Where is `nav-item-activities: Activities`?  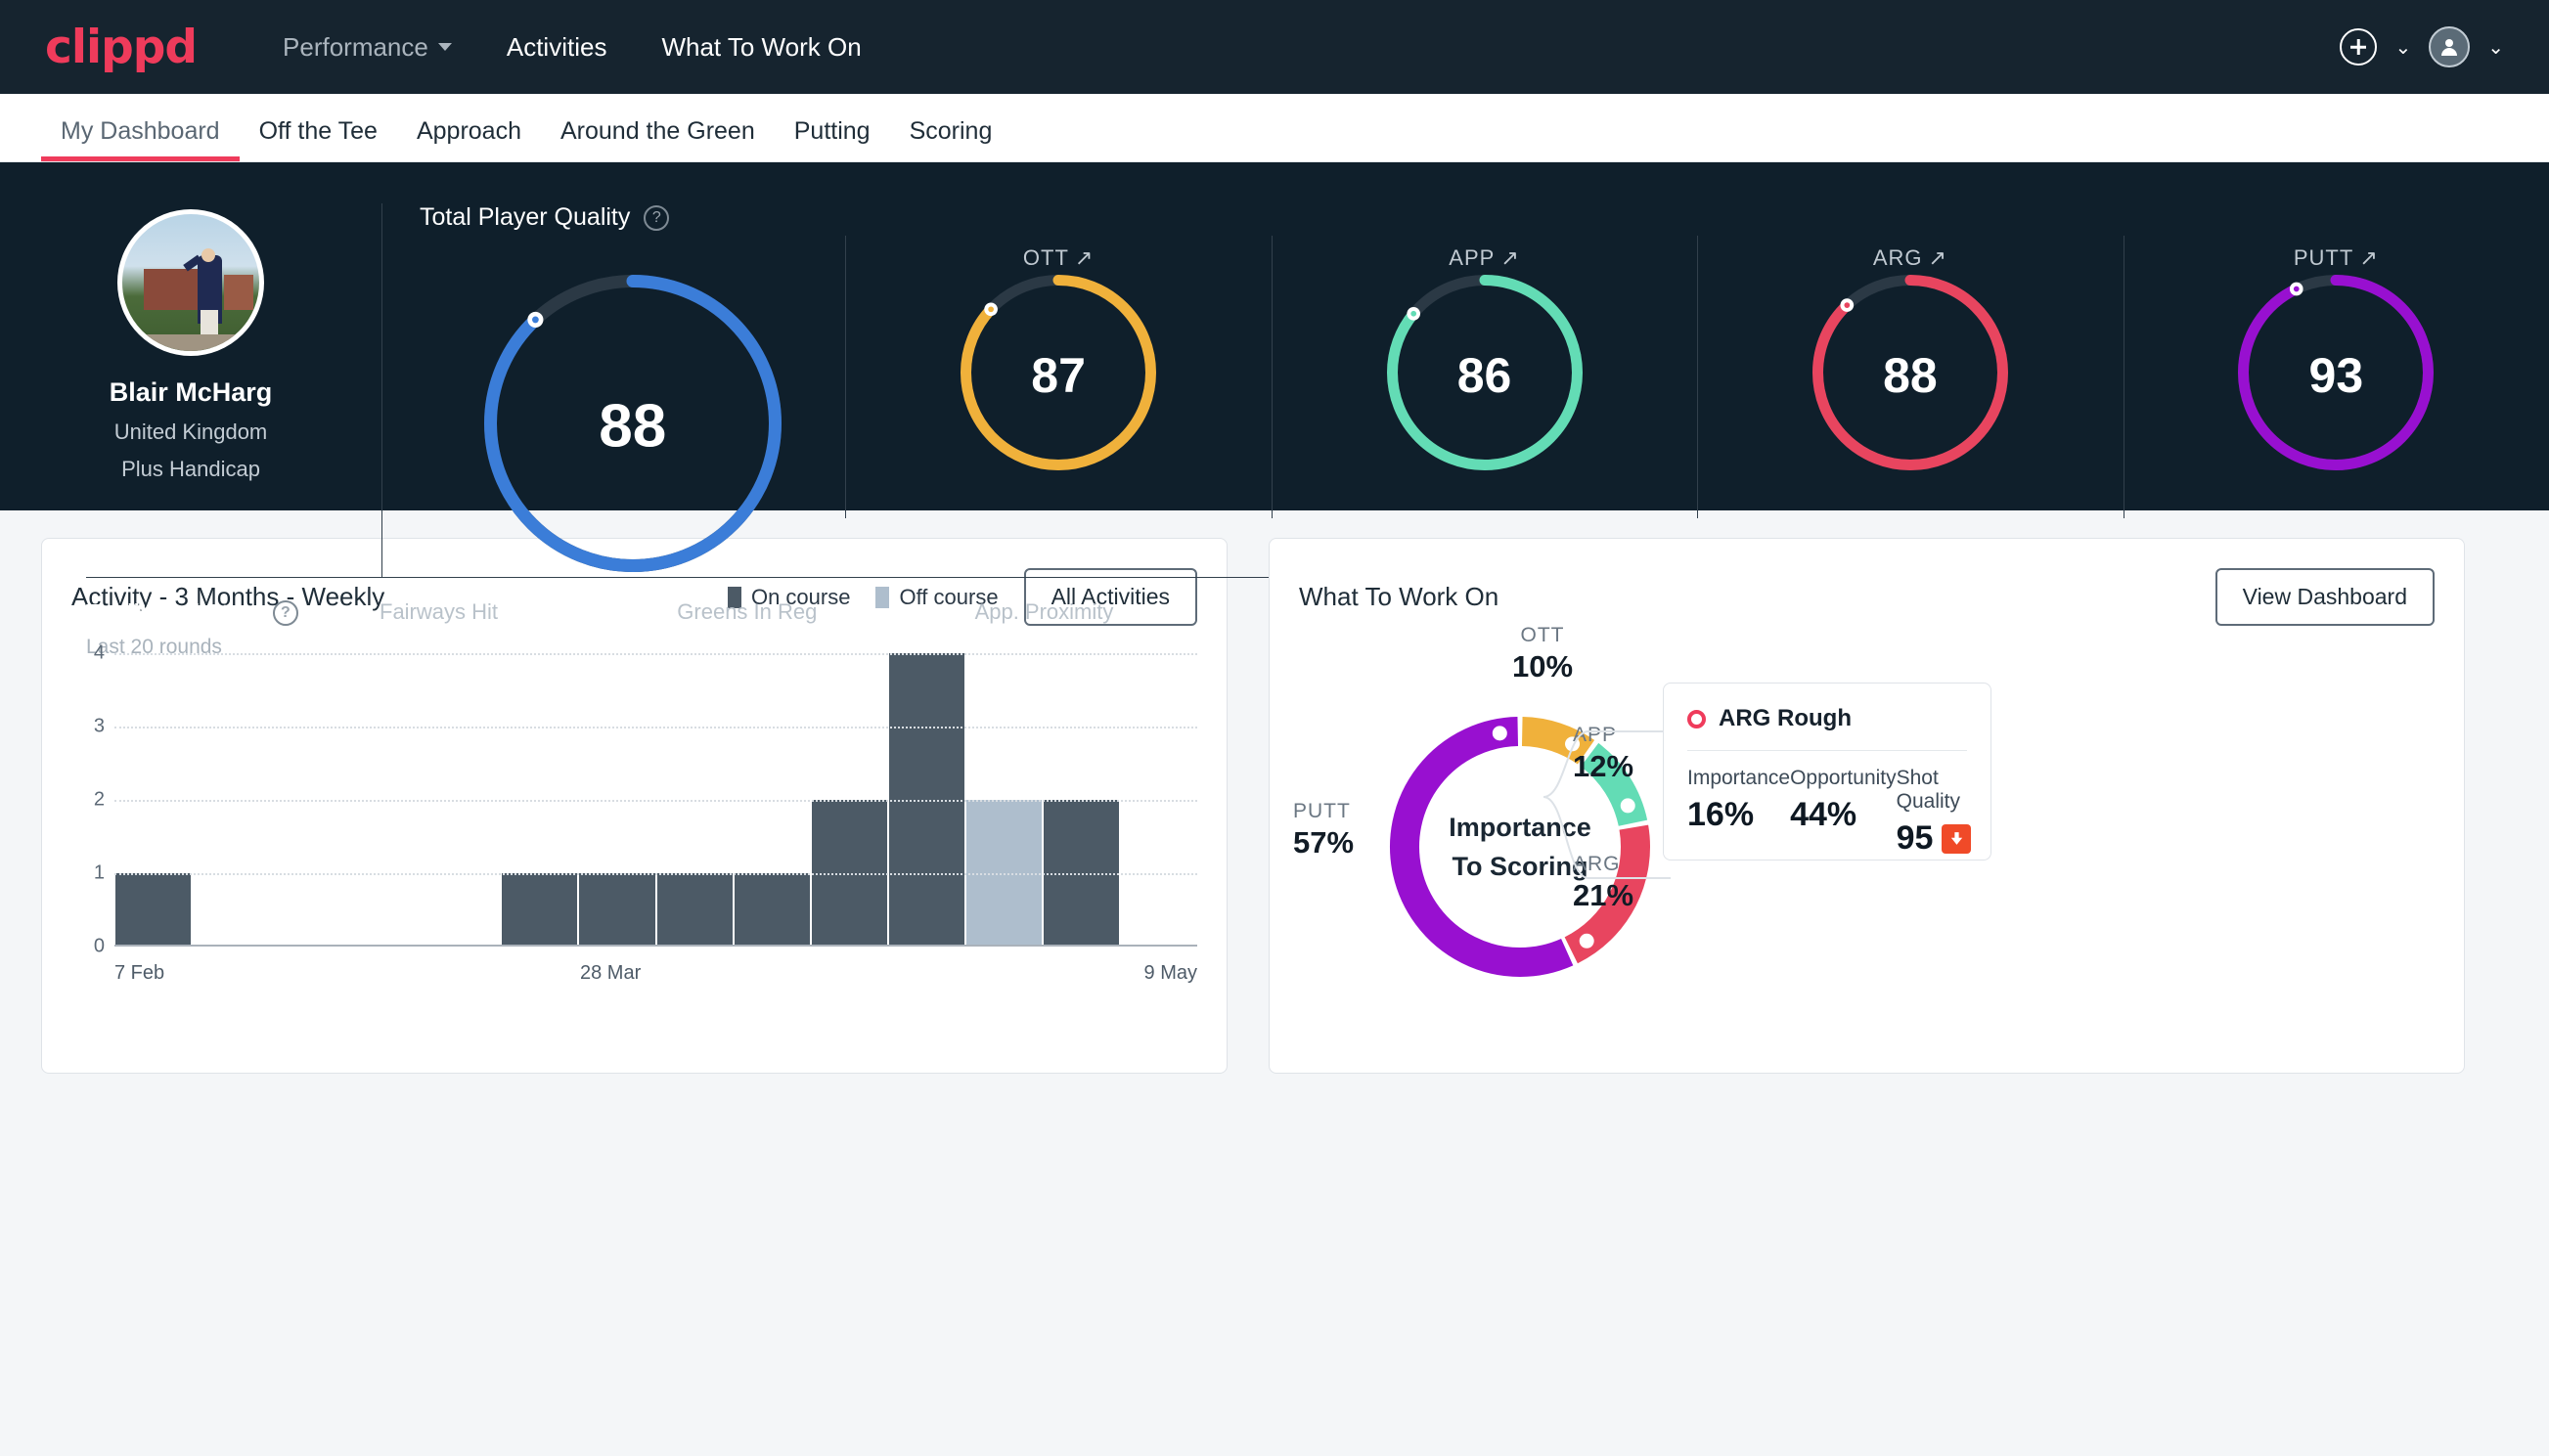
nav-item-activities: Activities is located at coordinates (557, 47).